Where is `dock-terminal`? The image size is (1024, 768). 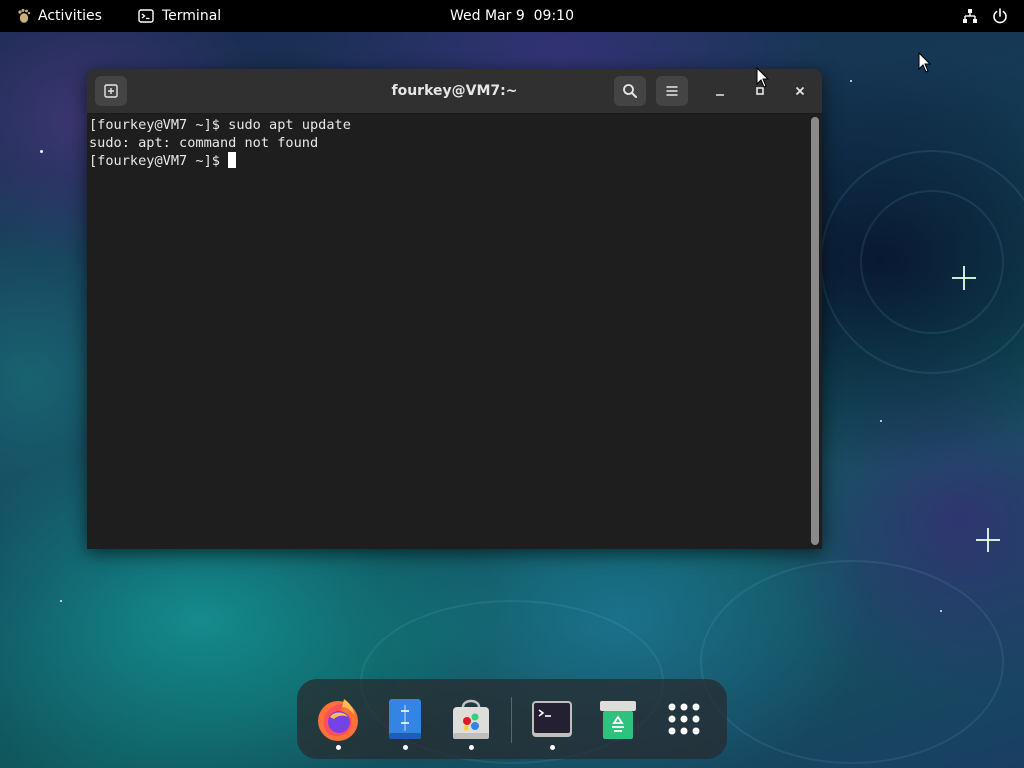
dock-terminal is located at coordinates (552, 719).